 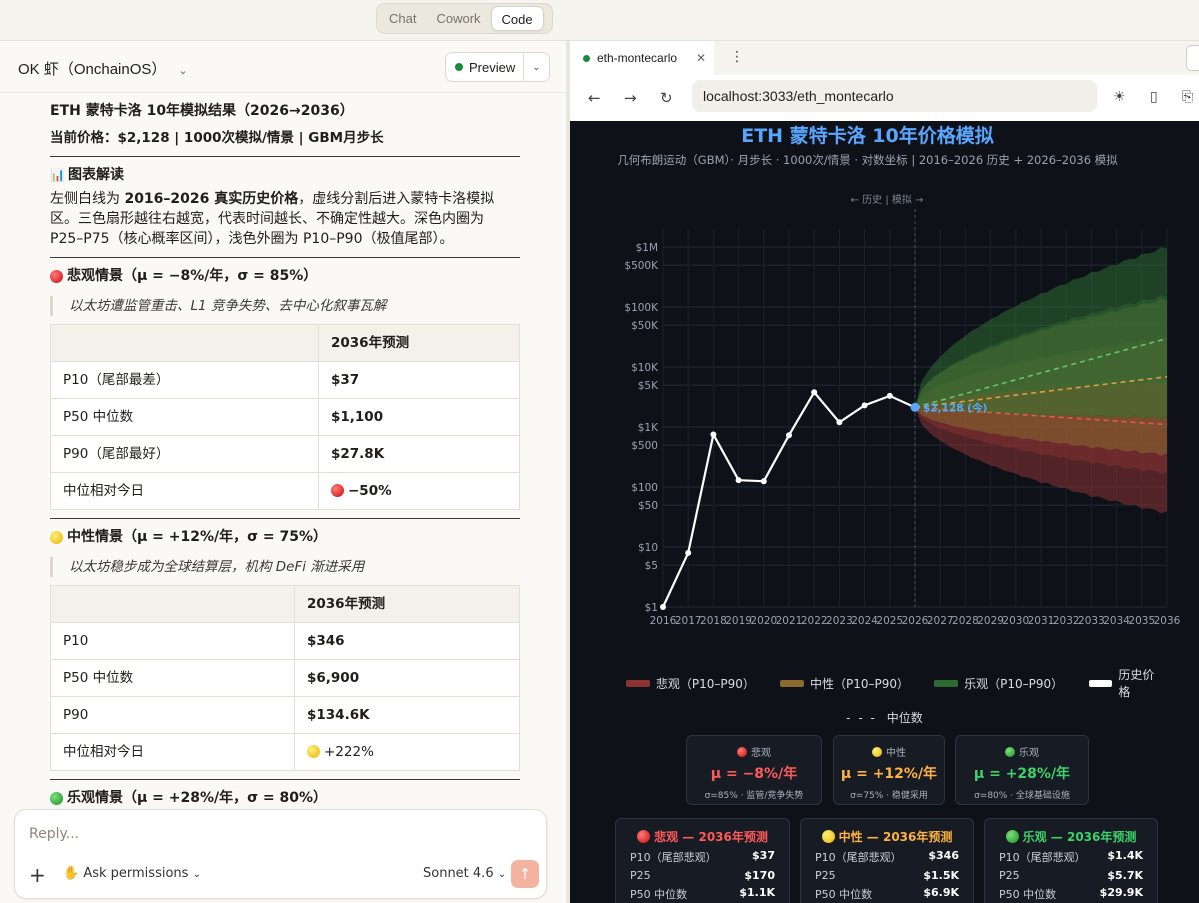 What do you see at coordinates (789, 621) in the screenshot?
I see `x-tick-label: 2021` at bounding box center [789, 621].